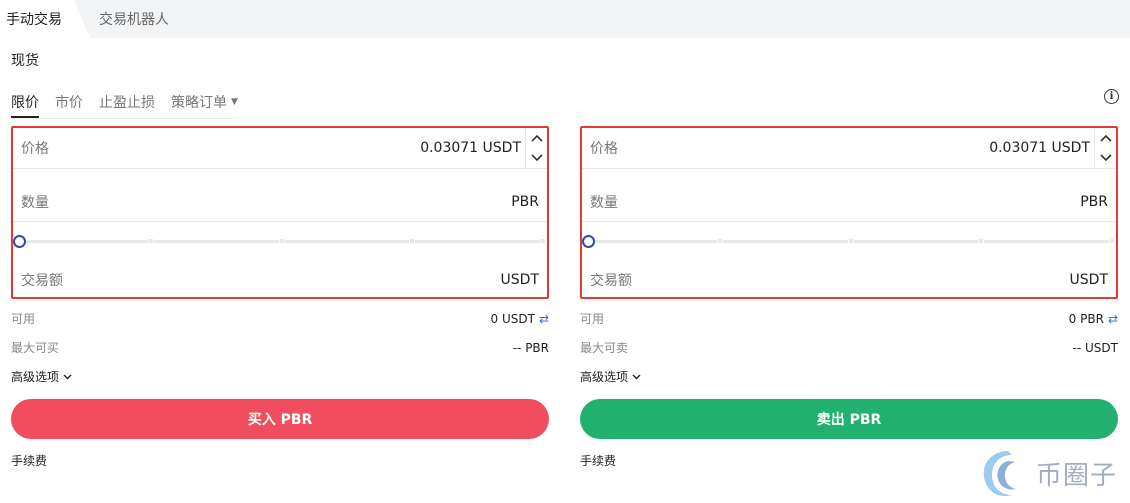  Describe the element at coordinates (565, 19) in the screenshot. I see `top-tab-bar: 手动交易 交易机器人` at that location.